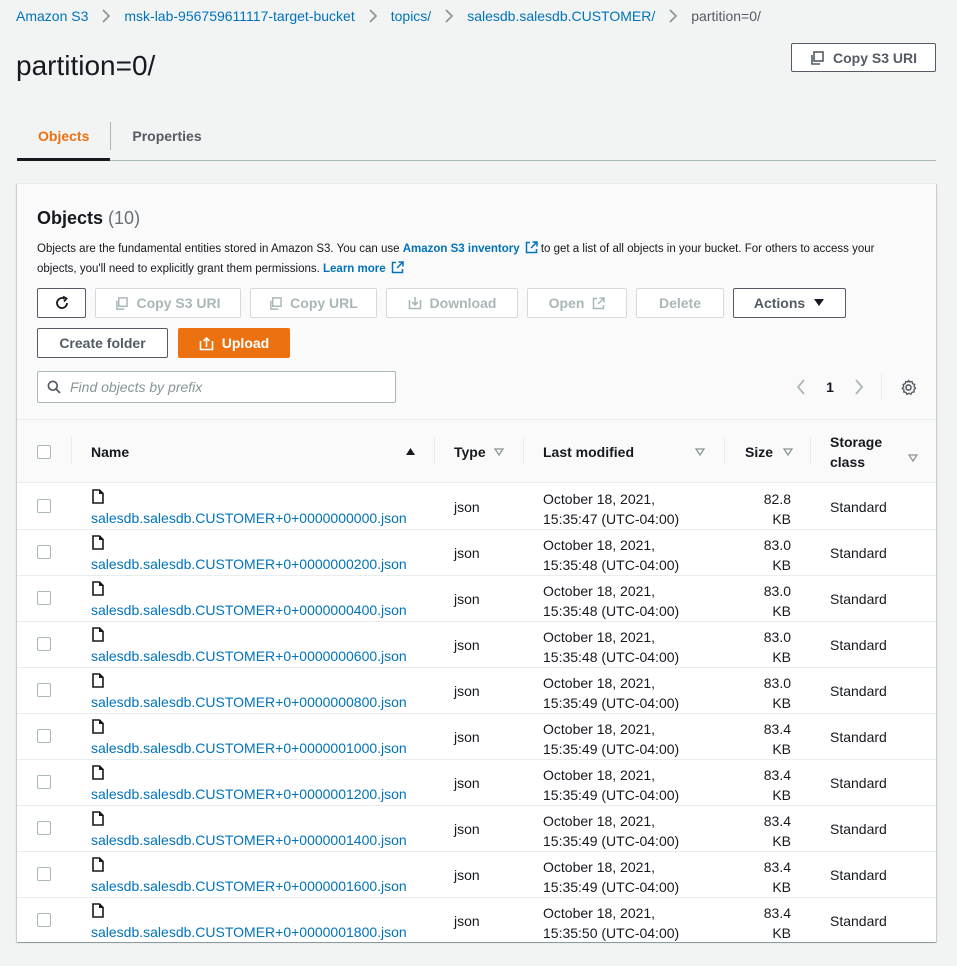 The height and width of the screenshot is (966, 957). What do you see at coordinates (324, 303) in the screenshot?
I see `copy-url-label: Copy URL` at bounding box center [324, 303].